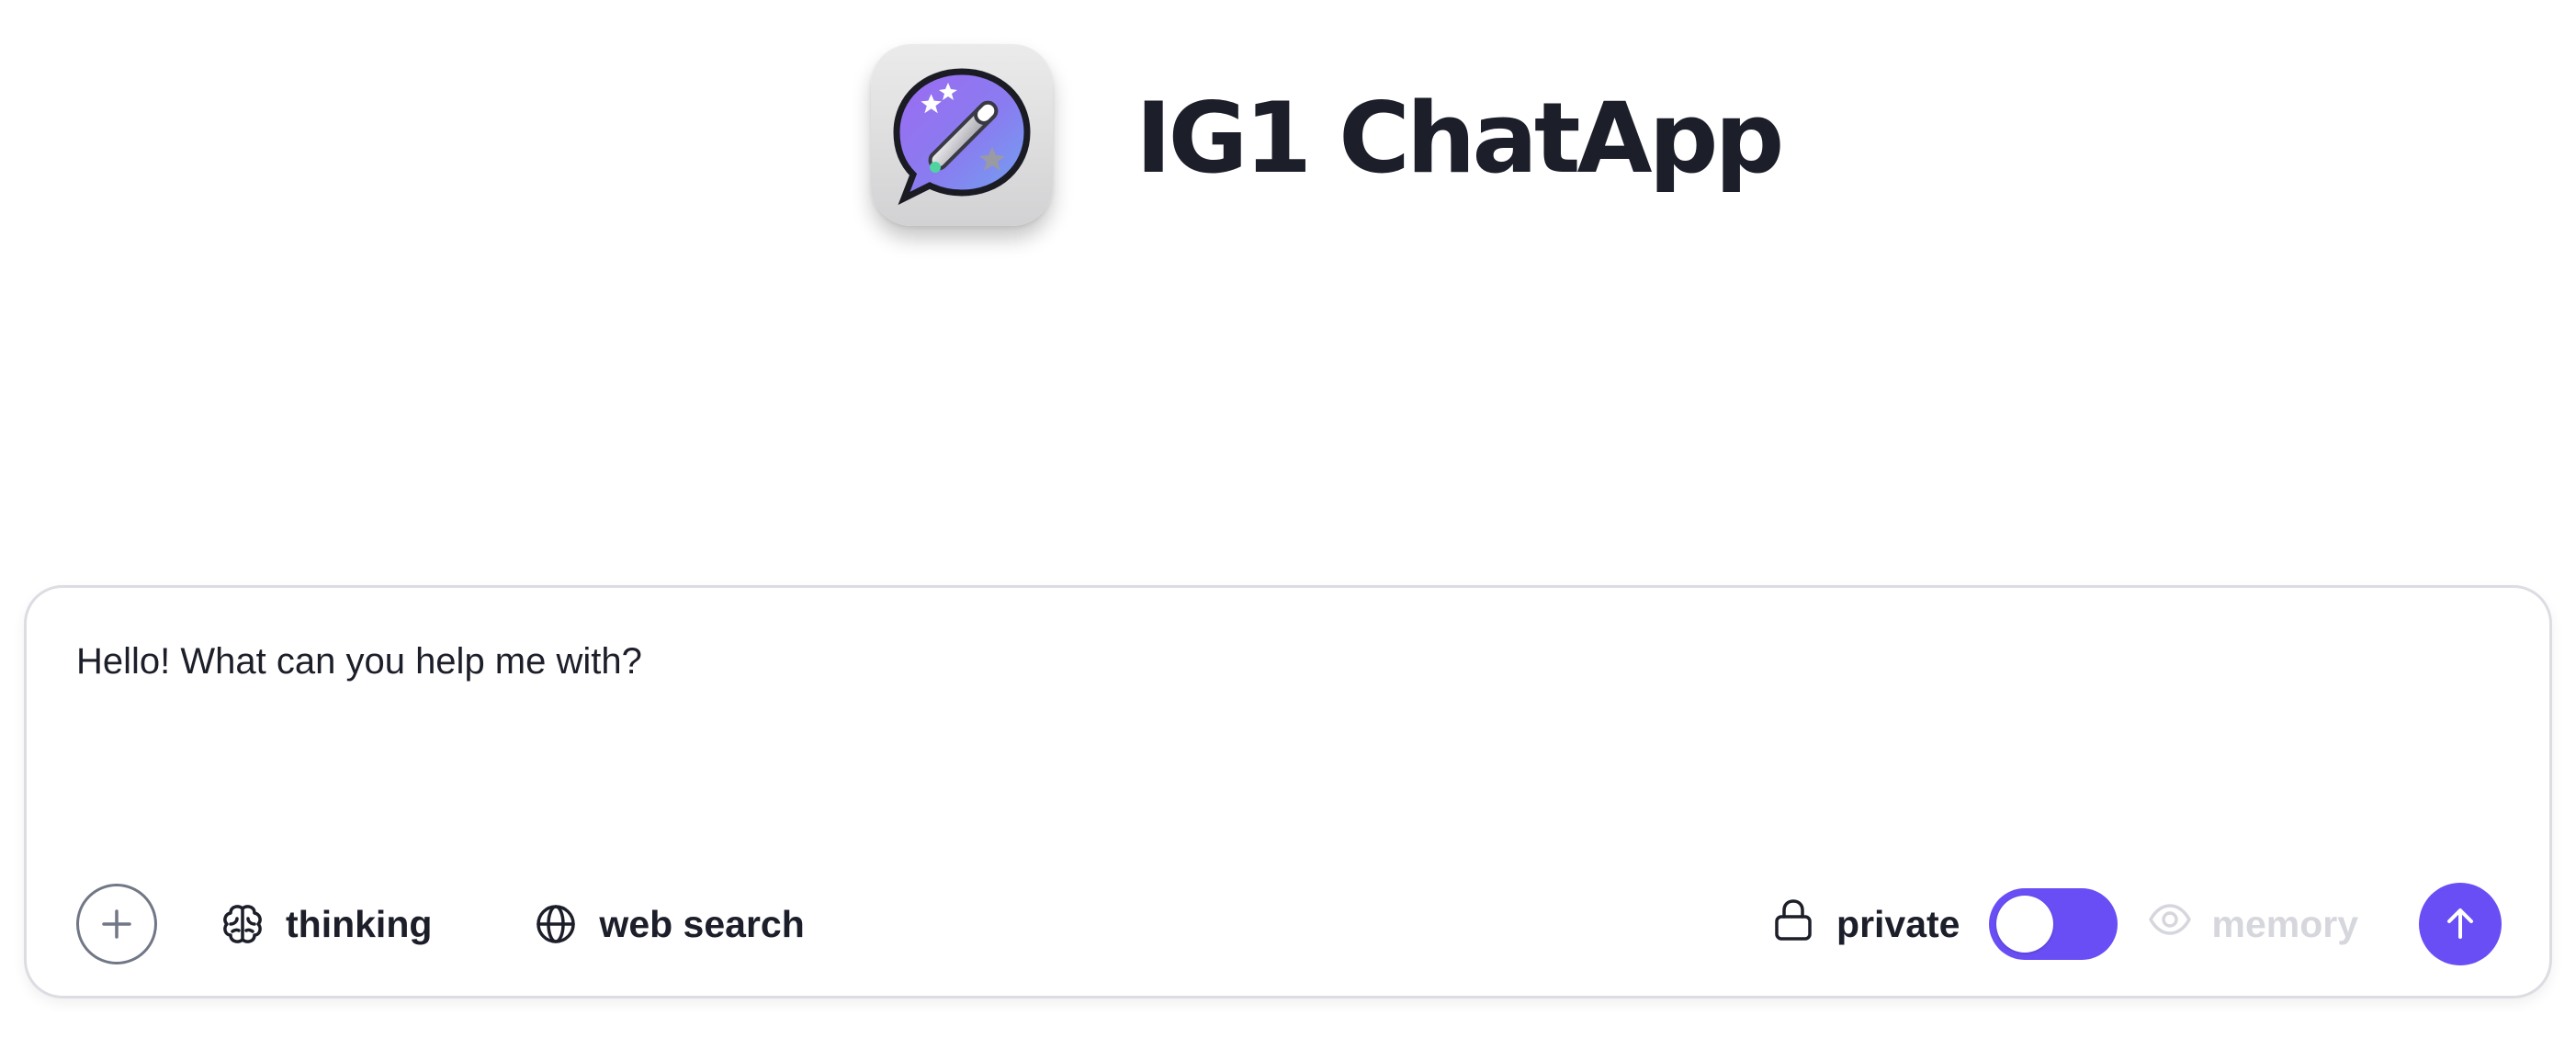 The image size is (2576, 1049). I want to click on thinking-toggle-button: thinking, so click(326, 924).